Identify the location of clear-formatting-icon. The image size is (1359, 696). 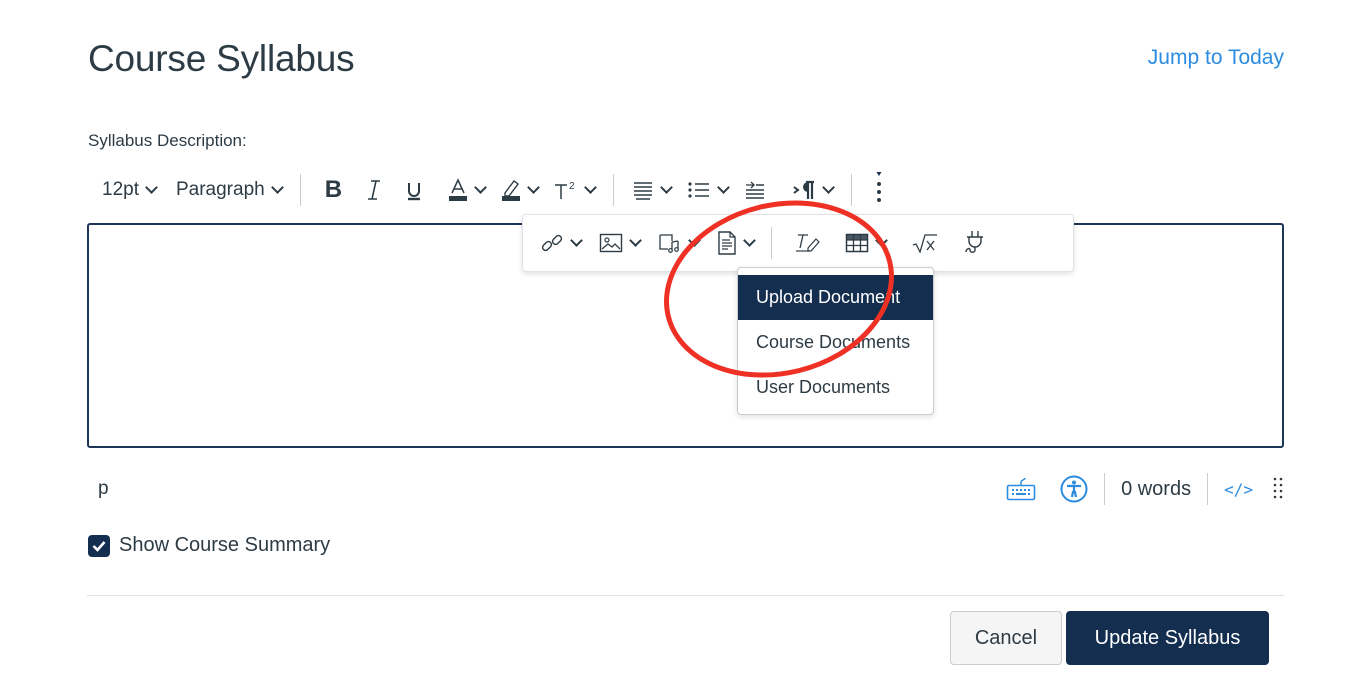
(808, 243).